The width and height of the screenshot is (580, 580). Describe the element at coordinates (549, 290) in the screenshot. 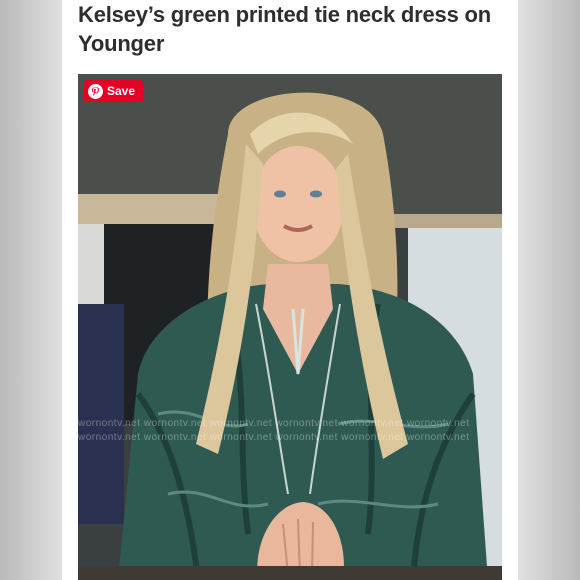

I see `right-blurred-margin` at that location.